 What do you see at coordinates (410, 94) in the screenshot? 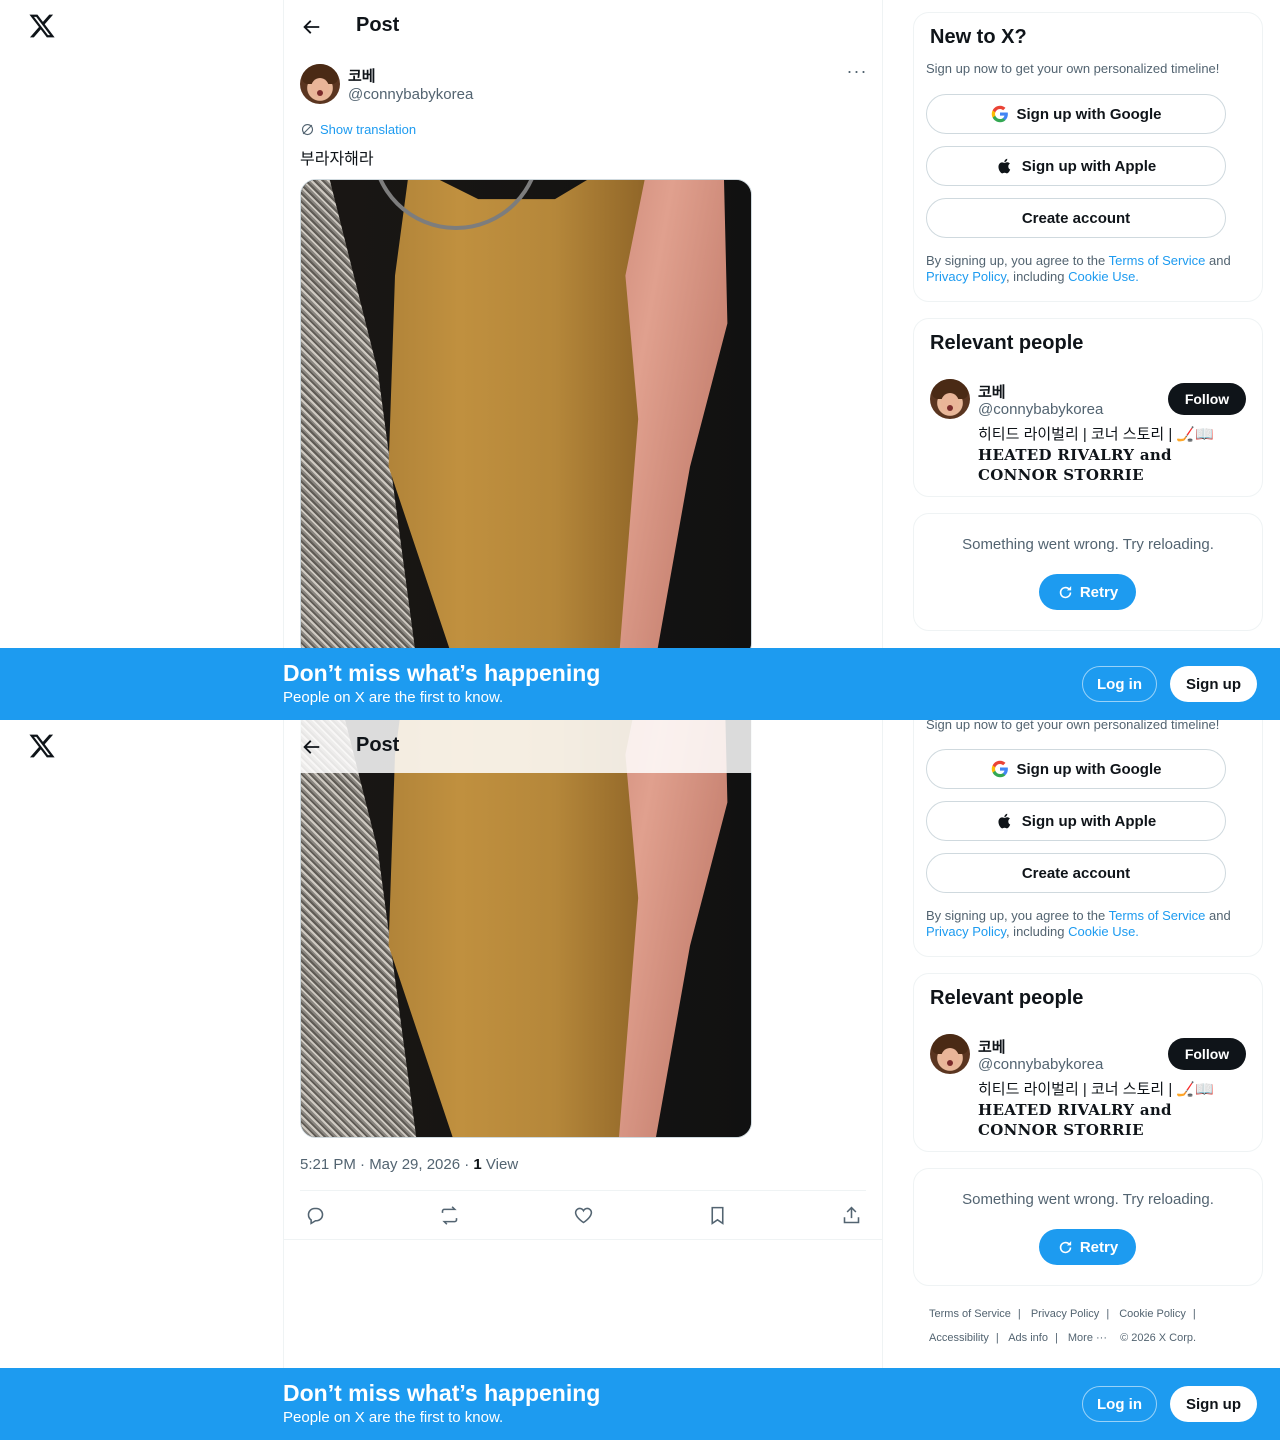
I see `author-handle: @connybabykorea` at bounding box center [410, 94].